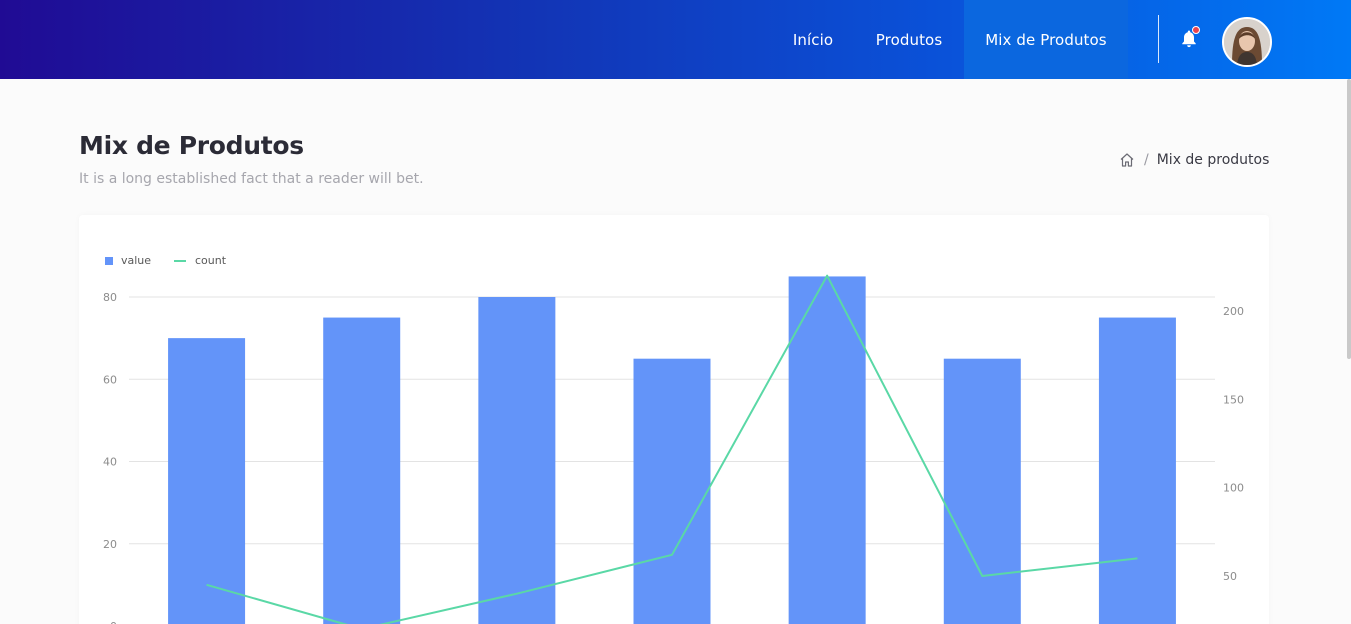 This screenshot has width=1351, height=624. What do you see at coordinates (110, 297) in the screenshot?
I see `y-left-tick-label: 80` at bounding box center [110, 297].